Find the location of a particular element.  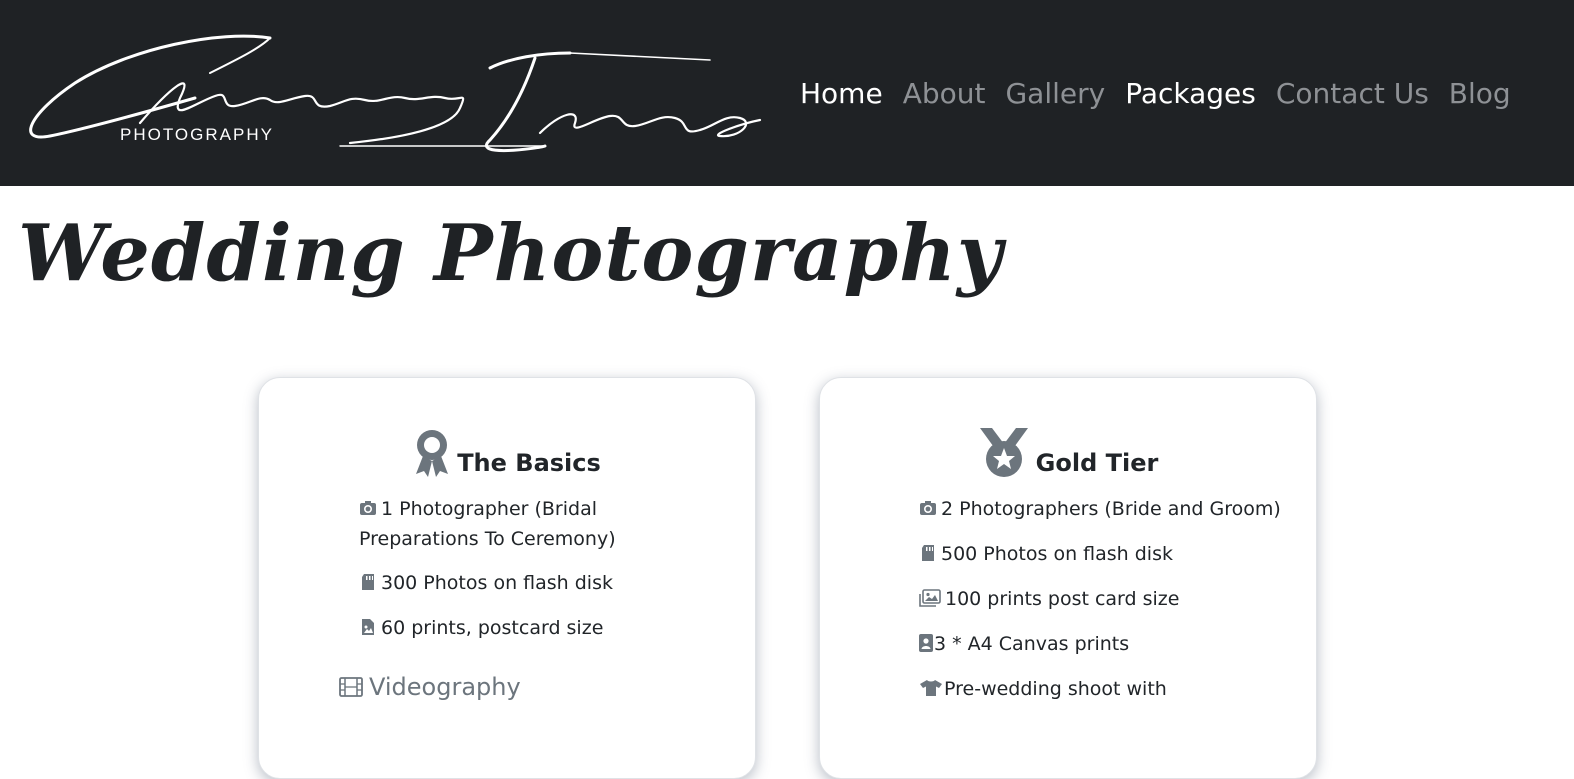

feature-text: 100 prints post card size is located at coordinates (1062, 599).